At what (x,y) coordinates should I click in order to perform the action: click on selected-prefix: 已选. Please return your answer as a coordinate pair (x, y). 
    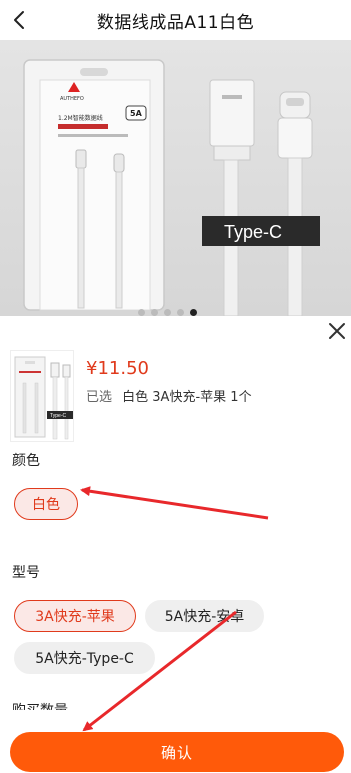
    Looking at the image, I should click on (99, 397).